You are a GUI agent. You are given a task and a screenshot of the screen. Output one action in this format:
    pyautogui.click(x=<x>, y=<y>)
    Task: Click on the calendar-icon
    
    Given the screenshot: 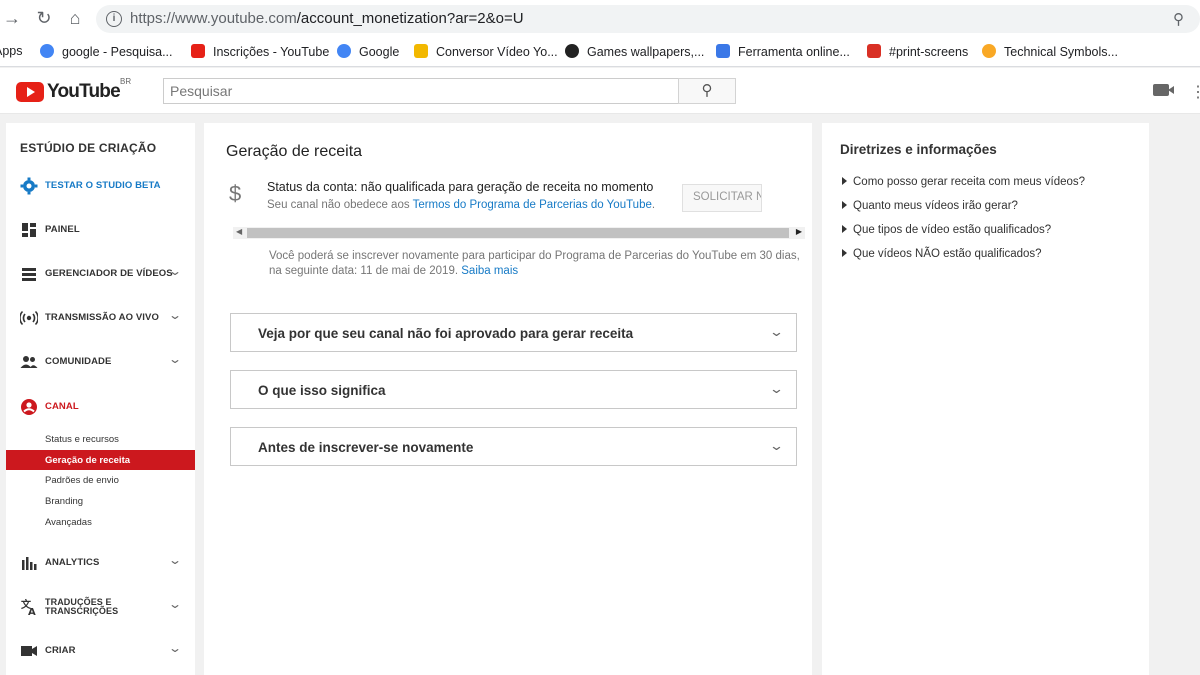 What is the action you would take?
    pyautogui.click(x=874, y=51)
    